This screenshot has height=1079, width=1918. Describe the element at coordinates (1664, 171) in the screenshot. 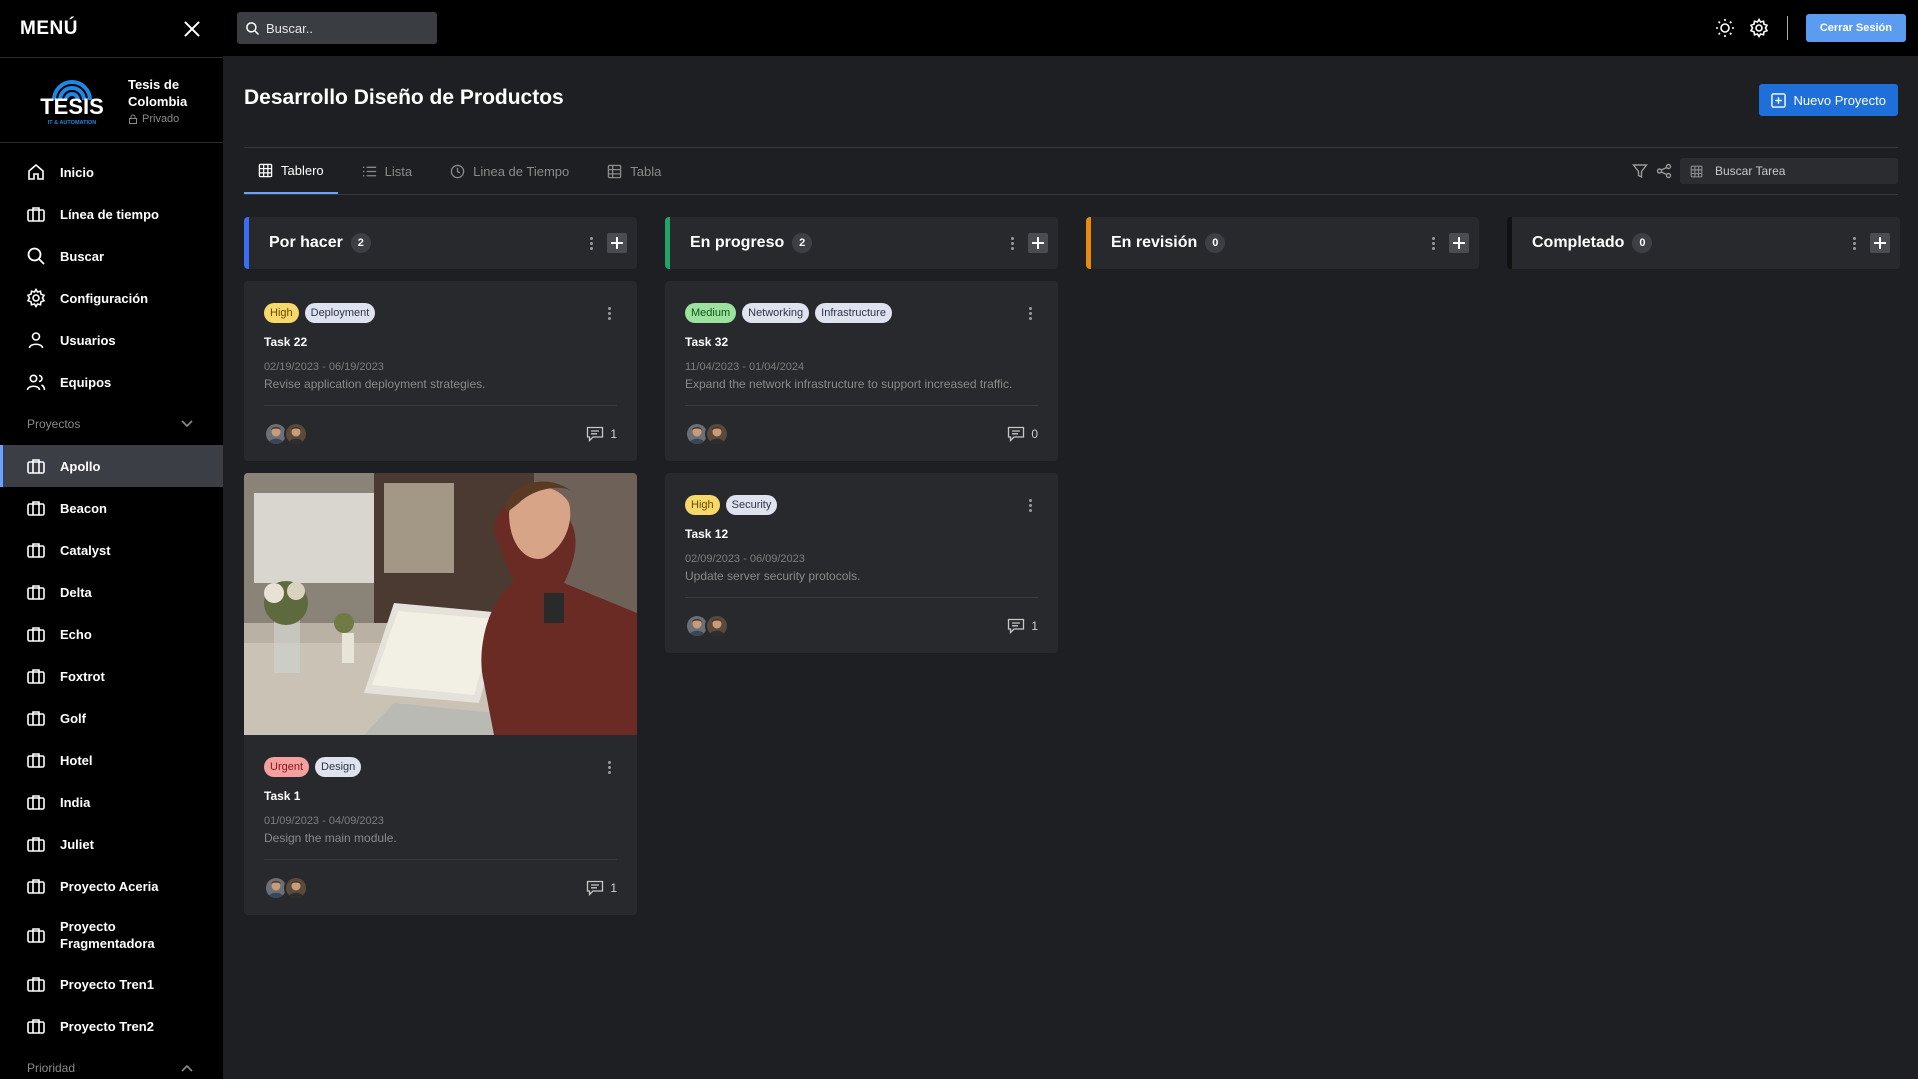

I see `share-icon` at that location.